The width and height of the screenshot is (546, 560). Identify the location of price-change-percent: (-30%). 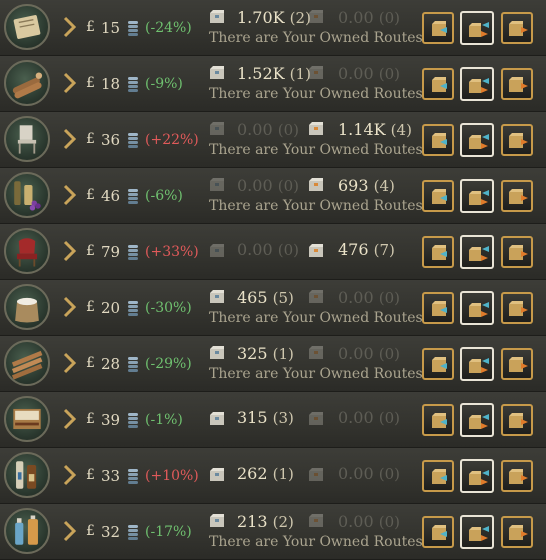
(168, 308).